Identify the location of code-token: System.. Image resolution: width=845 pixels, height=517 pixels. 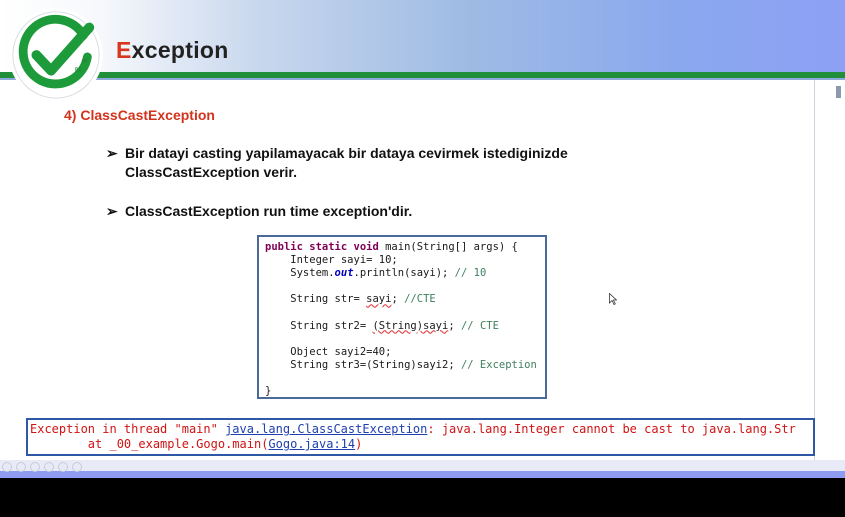
(300, 273).